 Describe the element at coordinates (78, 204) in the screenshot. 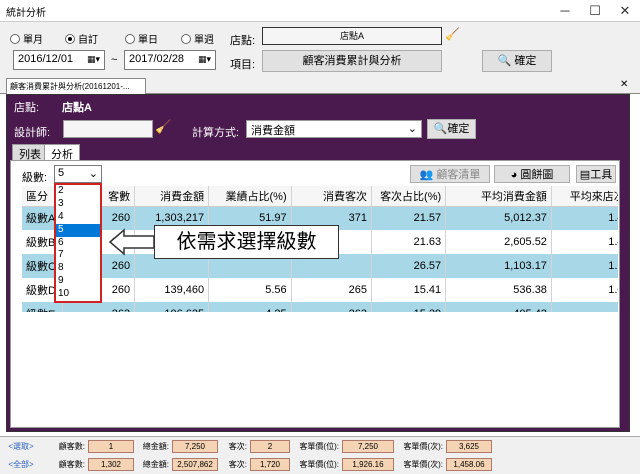

I see `dropdown-option: 3` at that location.